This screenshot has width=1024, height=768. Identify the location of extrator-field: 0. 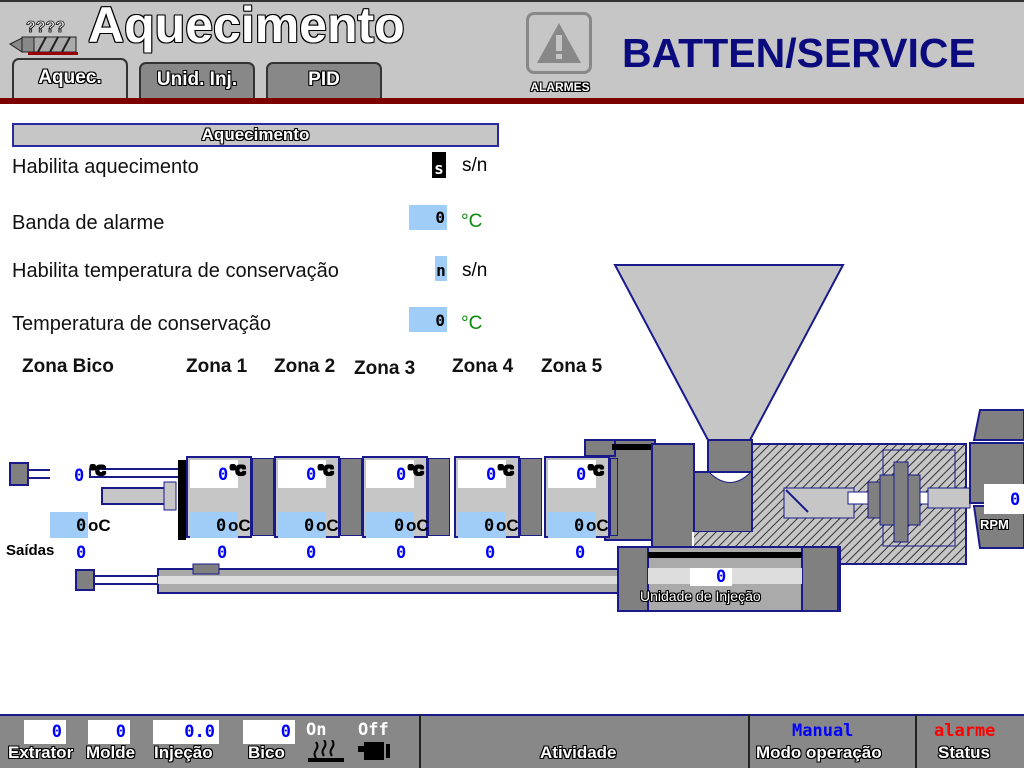
(45, 732).